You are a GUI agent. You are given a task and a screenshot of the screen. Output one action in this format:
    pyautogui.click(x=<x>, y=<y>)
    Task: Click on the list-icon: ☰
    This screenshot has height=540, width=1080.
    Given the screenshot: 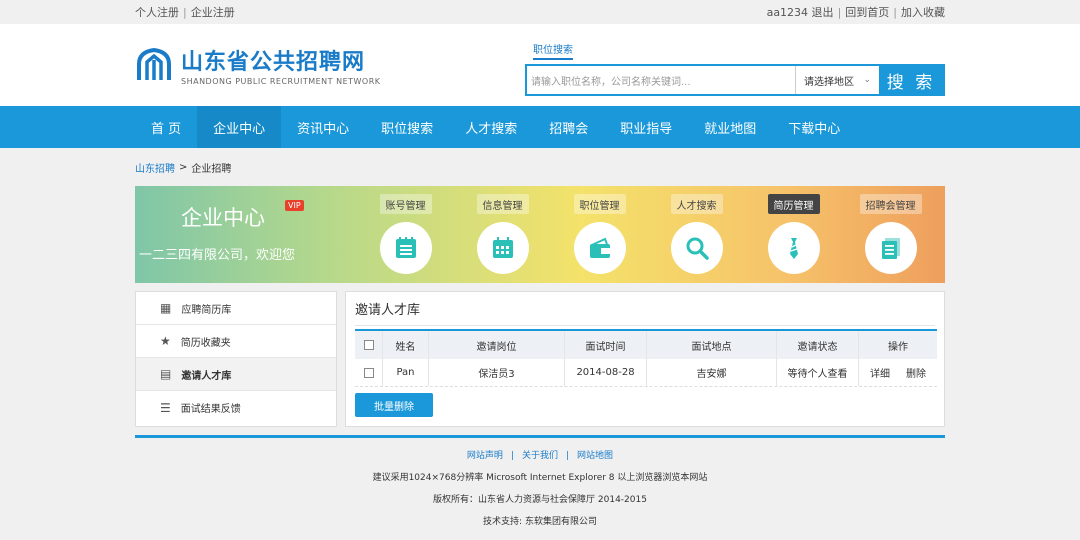 What is the action you would take?
    pyautogui.click(x=165, y=407)
    